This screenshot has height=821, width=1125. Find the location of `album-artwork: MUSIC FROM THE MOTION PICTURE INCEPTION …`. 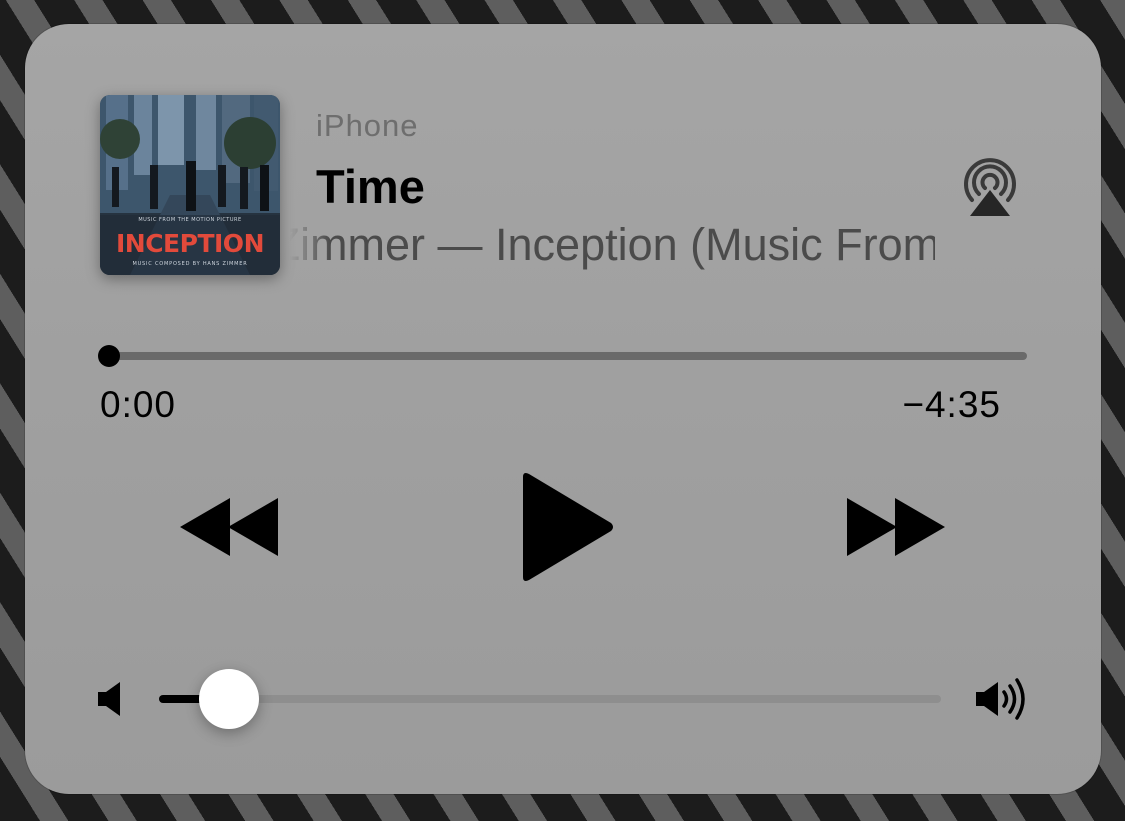

album-artwork: MUSIC FROM THE MOTION PICTURE INCEPTION … is located at coordinates (190, 185).